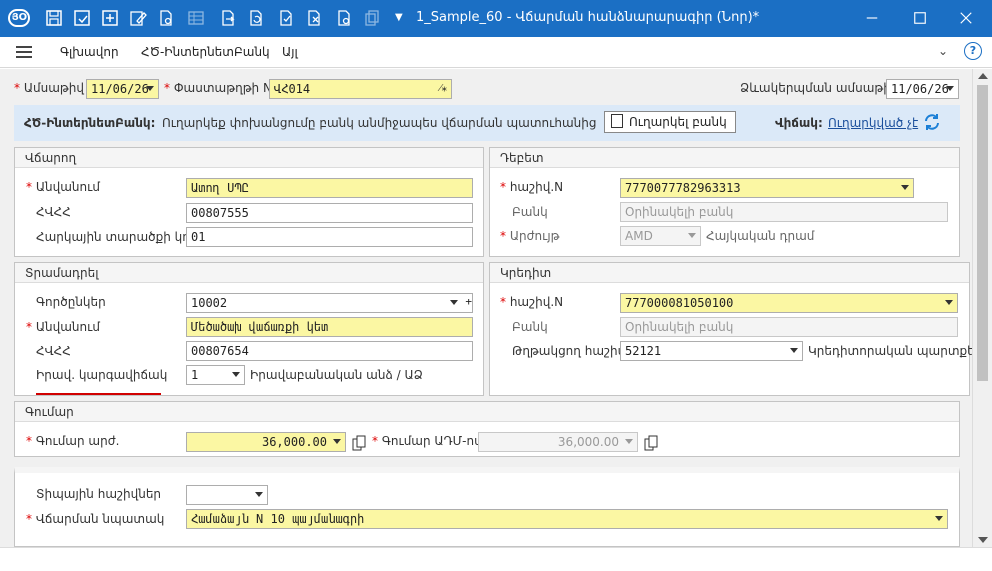 This screenshot has width=992, height=571. What do you see at coordinates (71, 302) in the screenshot?
I see `partner-label: Գործընկեր` at bounding box center [71, 302].